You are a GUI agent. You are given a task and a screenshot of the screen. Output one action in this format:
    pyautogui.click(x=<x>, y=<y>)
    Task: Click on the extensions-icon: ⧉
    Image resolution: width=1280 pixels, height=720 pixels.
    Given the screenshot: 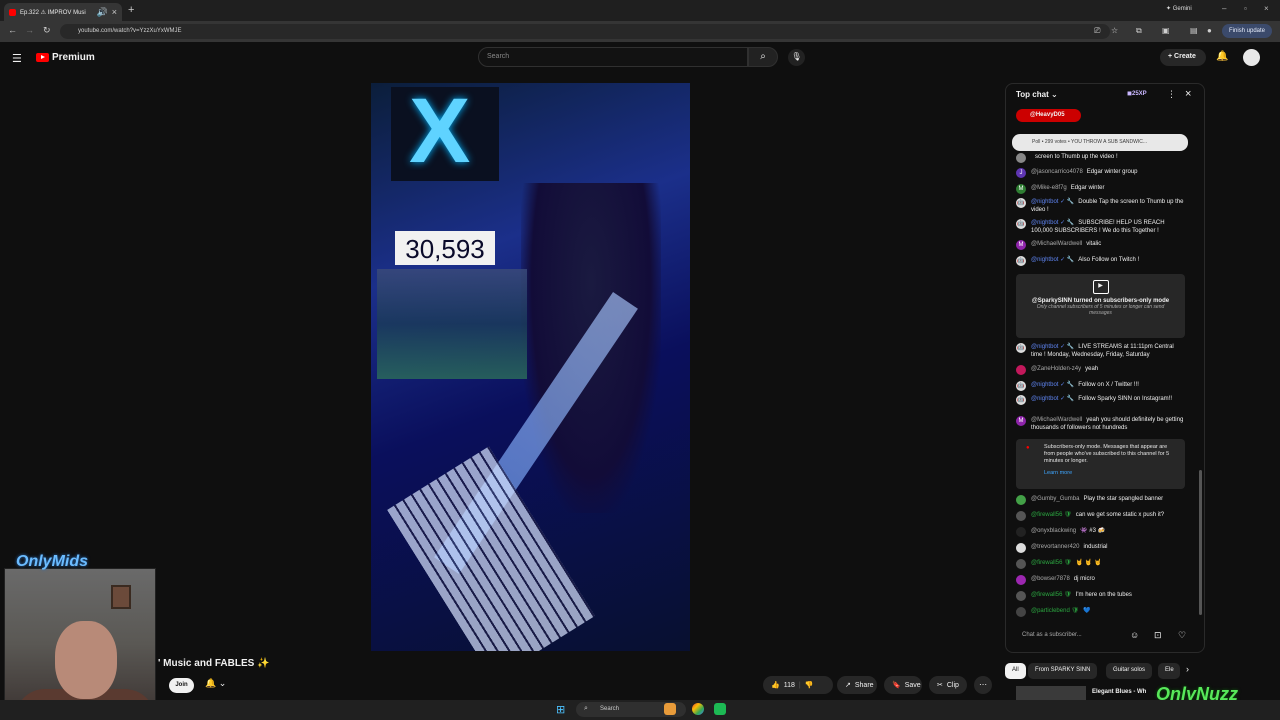 What is the action you would take?
    pyautogui.click(x=1139, y=31)
    